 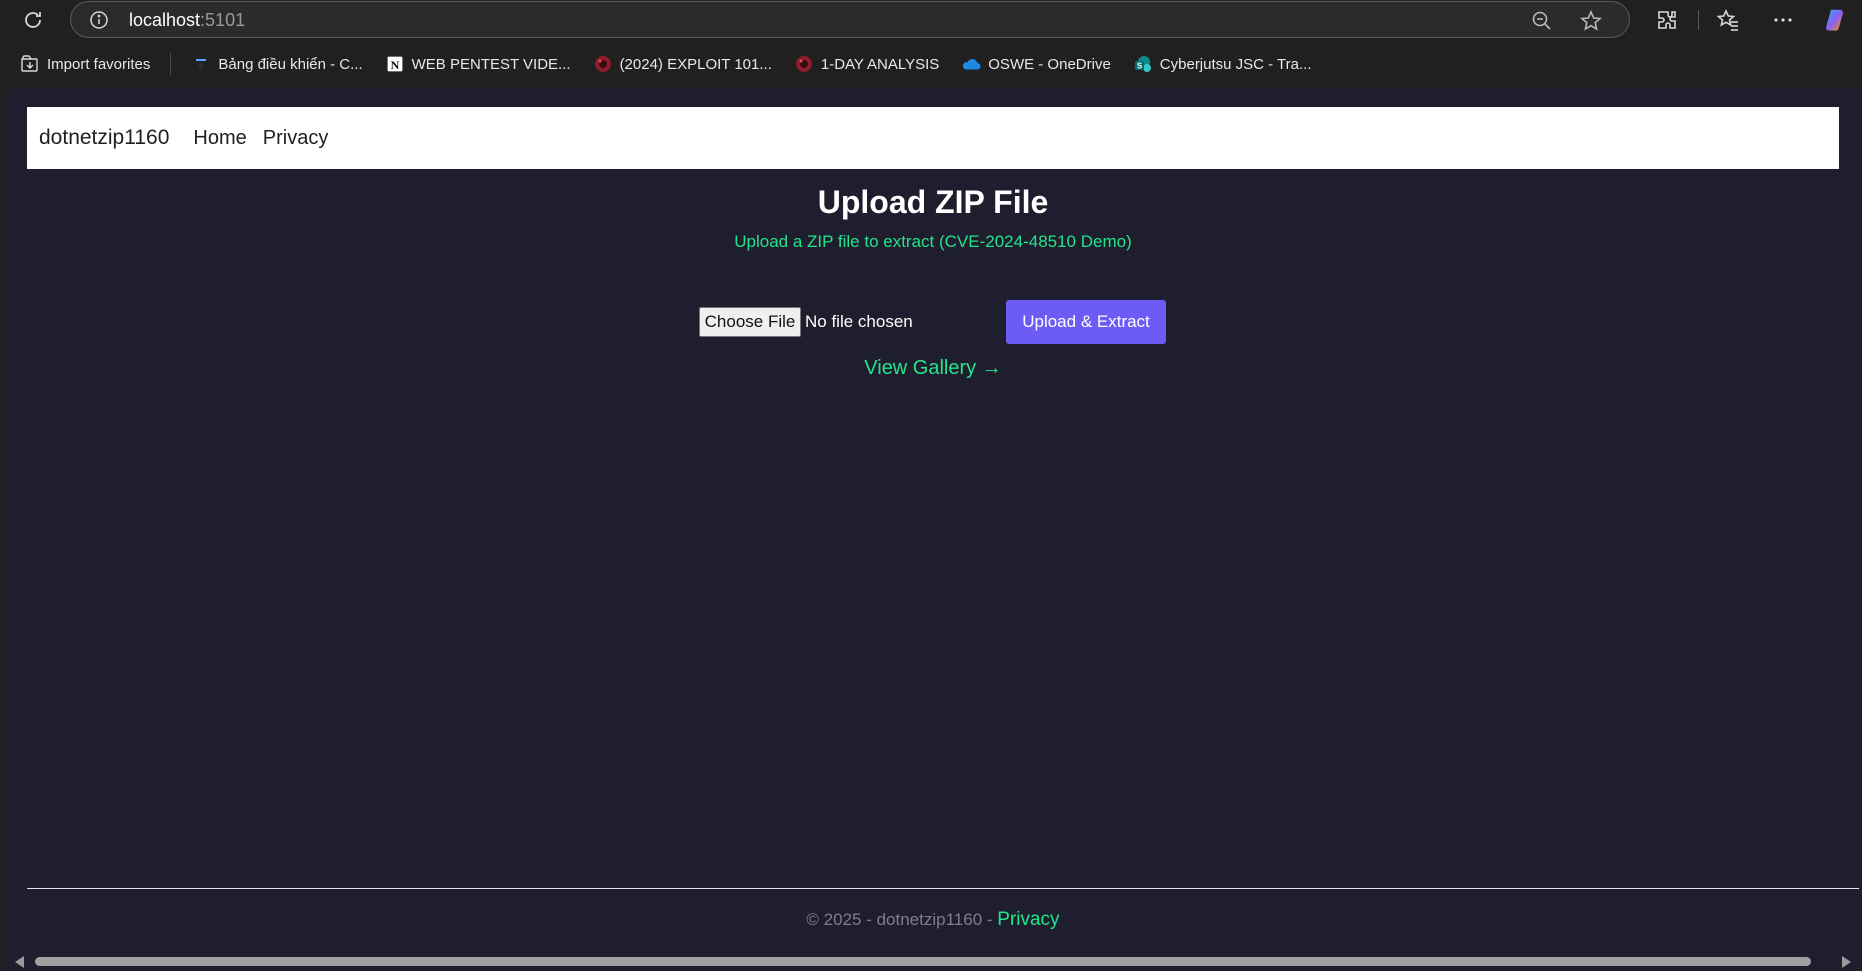 I want to click on page-title: Upload ZIP File, so click(x=933, y=202).